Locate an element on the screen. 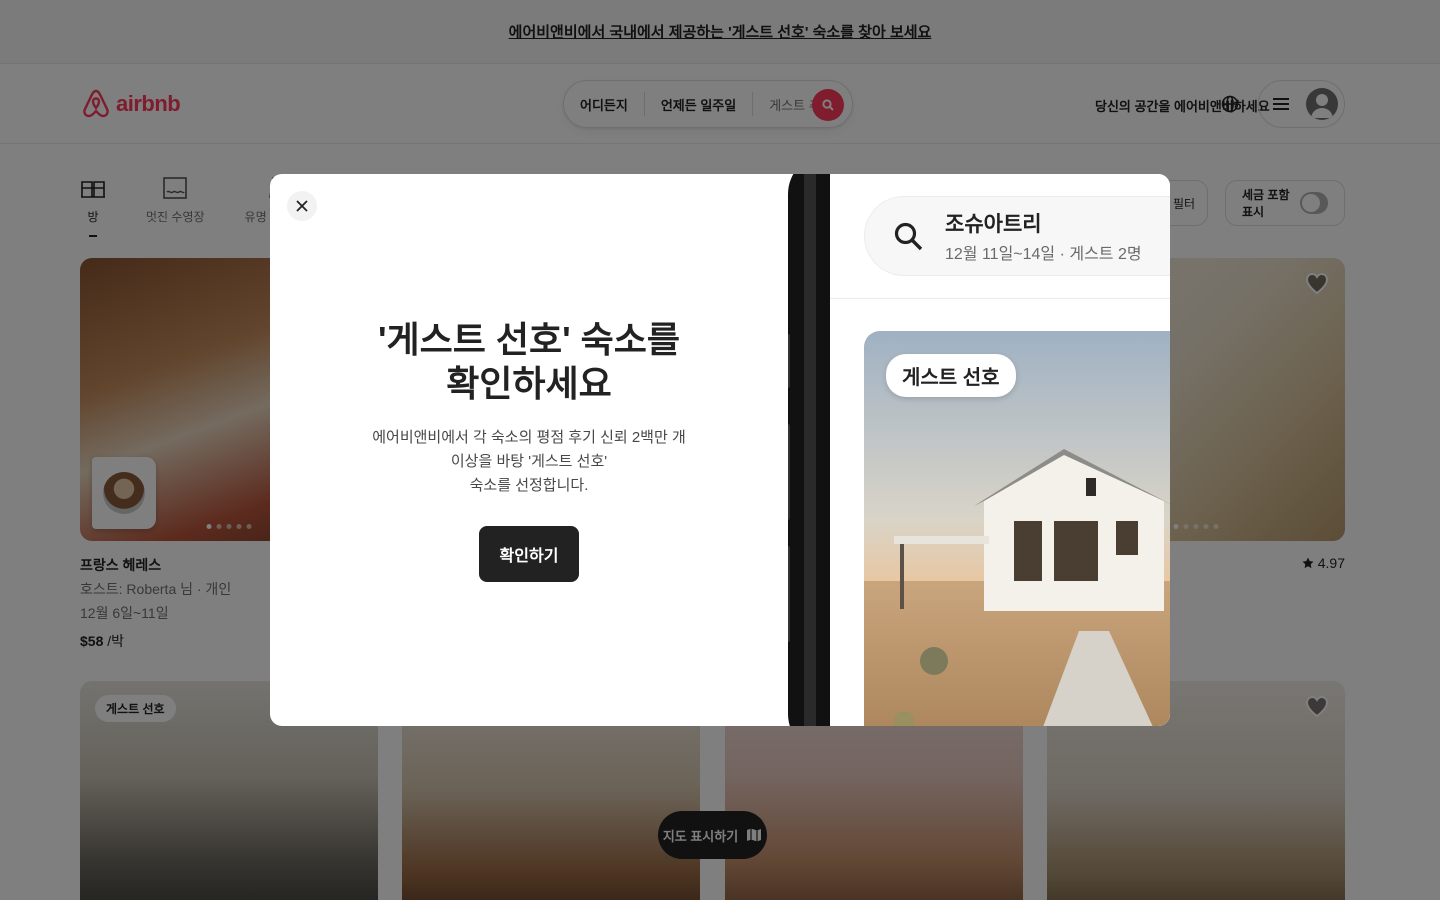 The width and height of the screenshot is (1440, 900). modal-title-line1: '게스트 선호' 숙소를 is located at coordinates (529, 339).